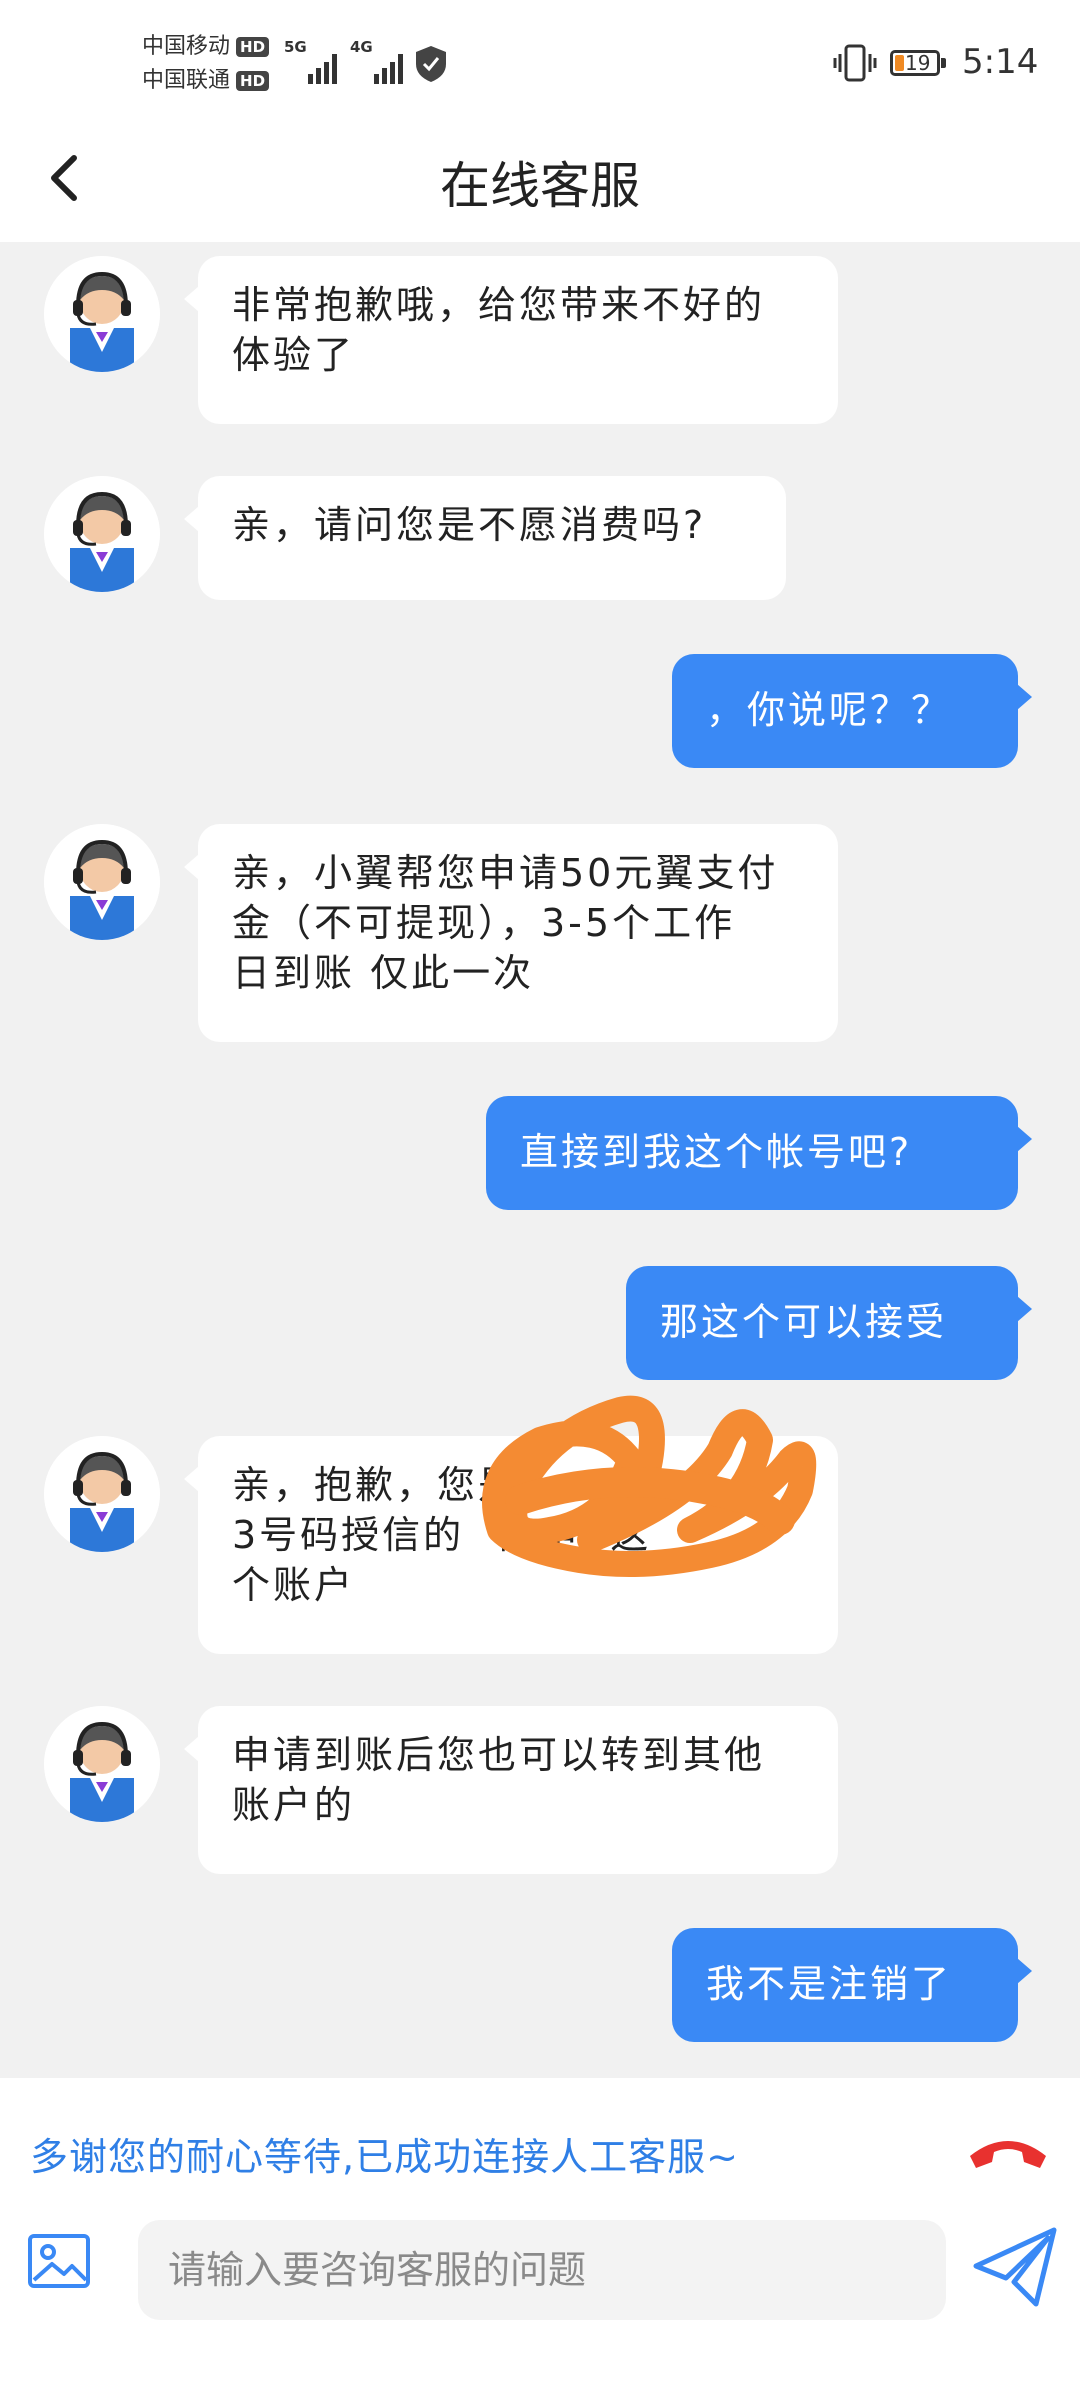 This screenshot has width=1080, height=2400. What do you see at coordinates (804, 1322) in the screenshot?
I see `message-line: 那这个可以接受` at bounding box center [804, 1322].